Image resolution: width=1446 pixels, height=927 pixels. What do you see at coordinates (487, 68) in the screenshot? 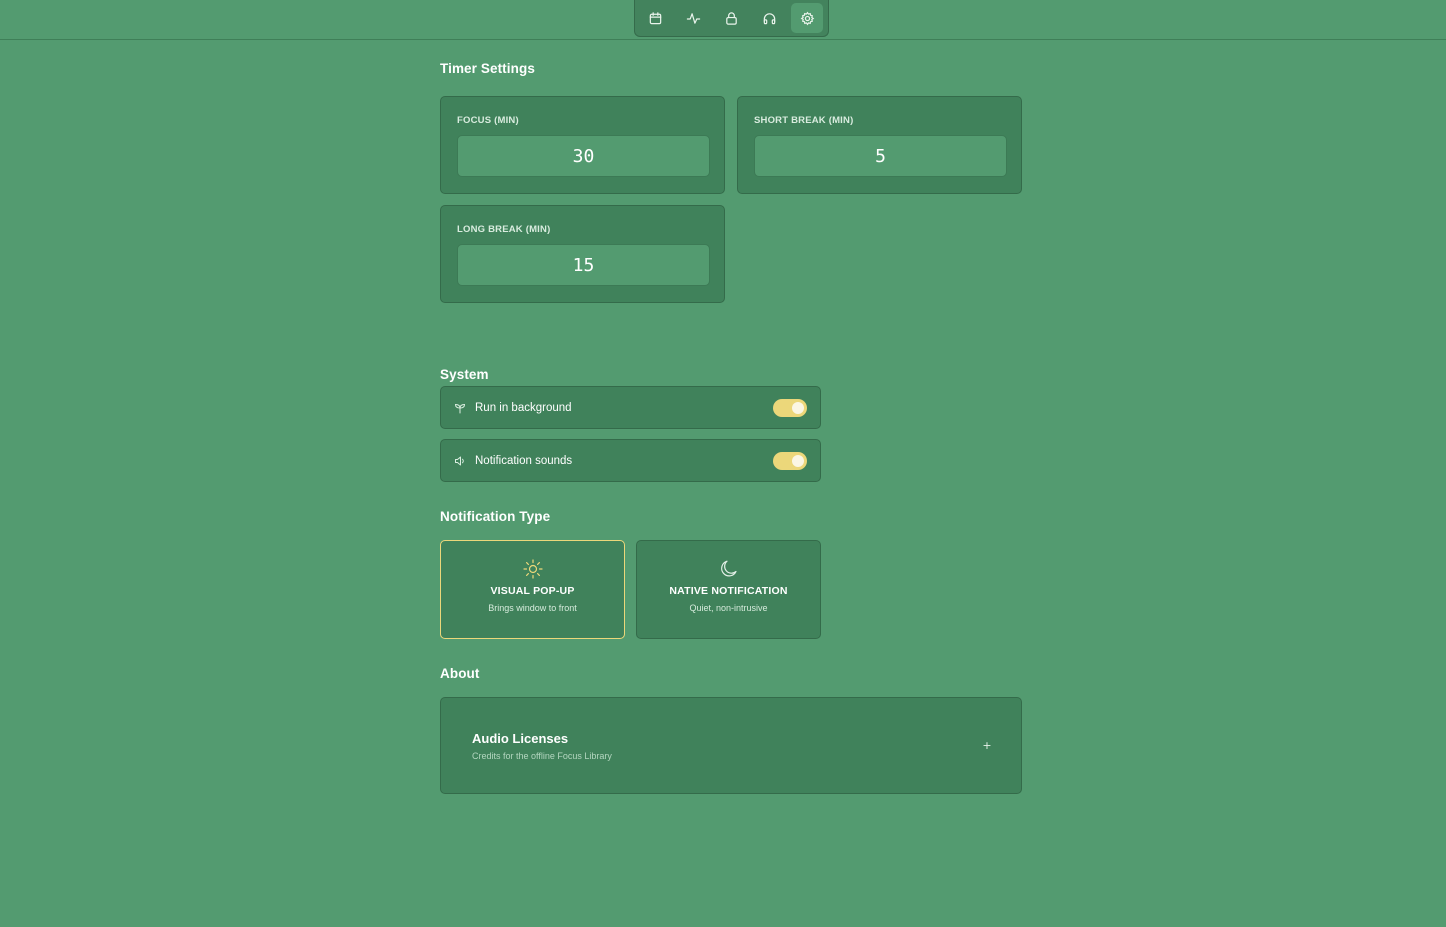
I see `timer-settings-title: Timer Settings` at bounding box center [487, 68].